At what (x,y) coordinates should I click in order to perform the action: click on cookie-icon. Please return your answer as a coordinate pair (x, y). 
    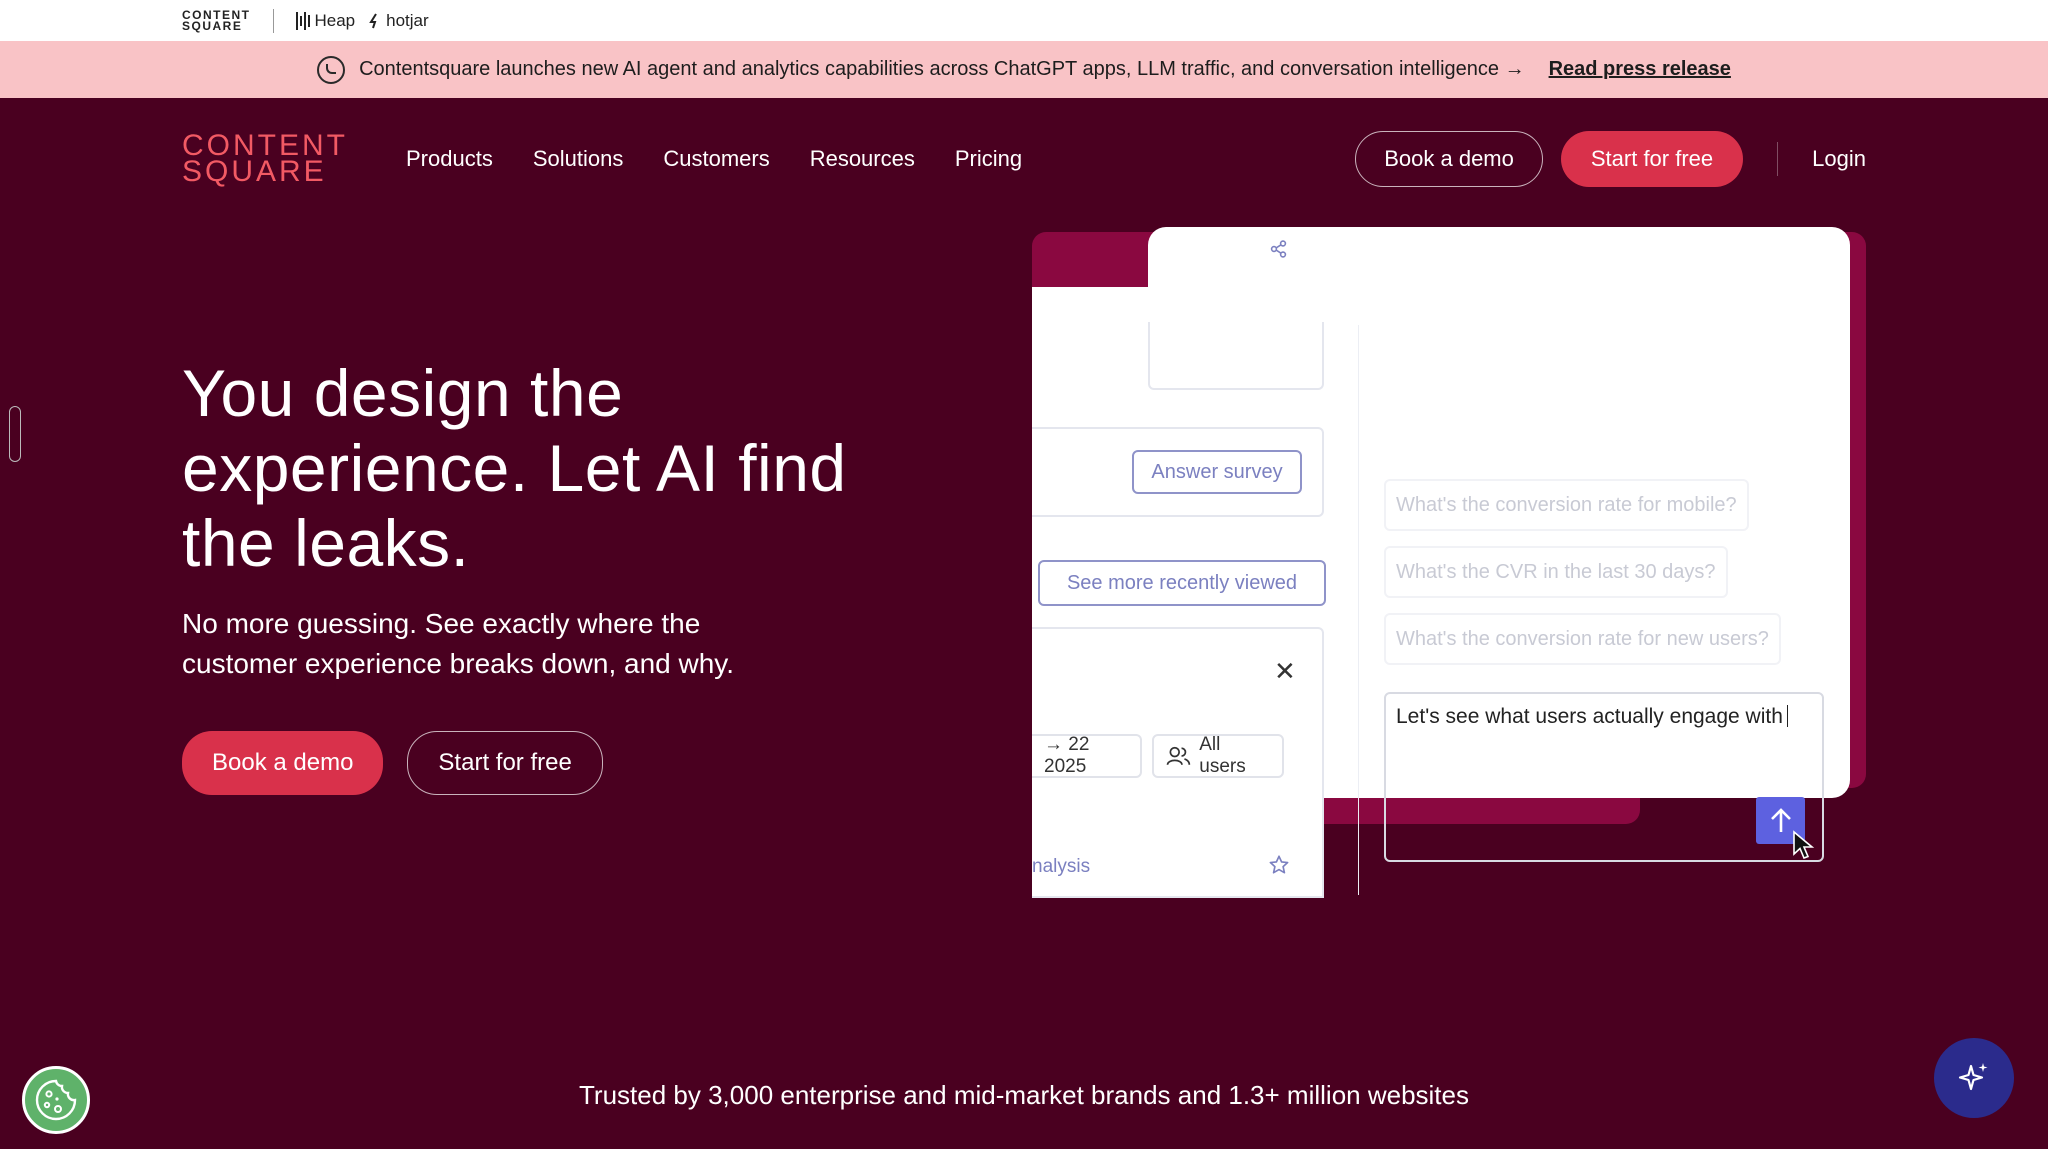
    Looking at the image, I should click on (56, 1100).